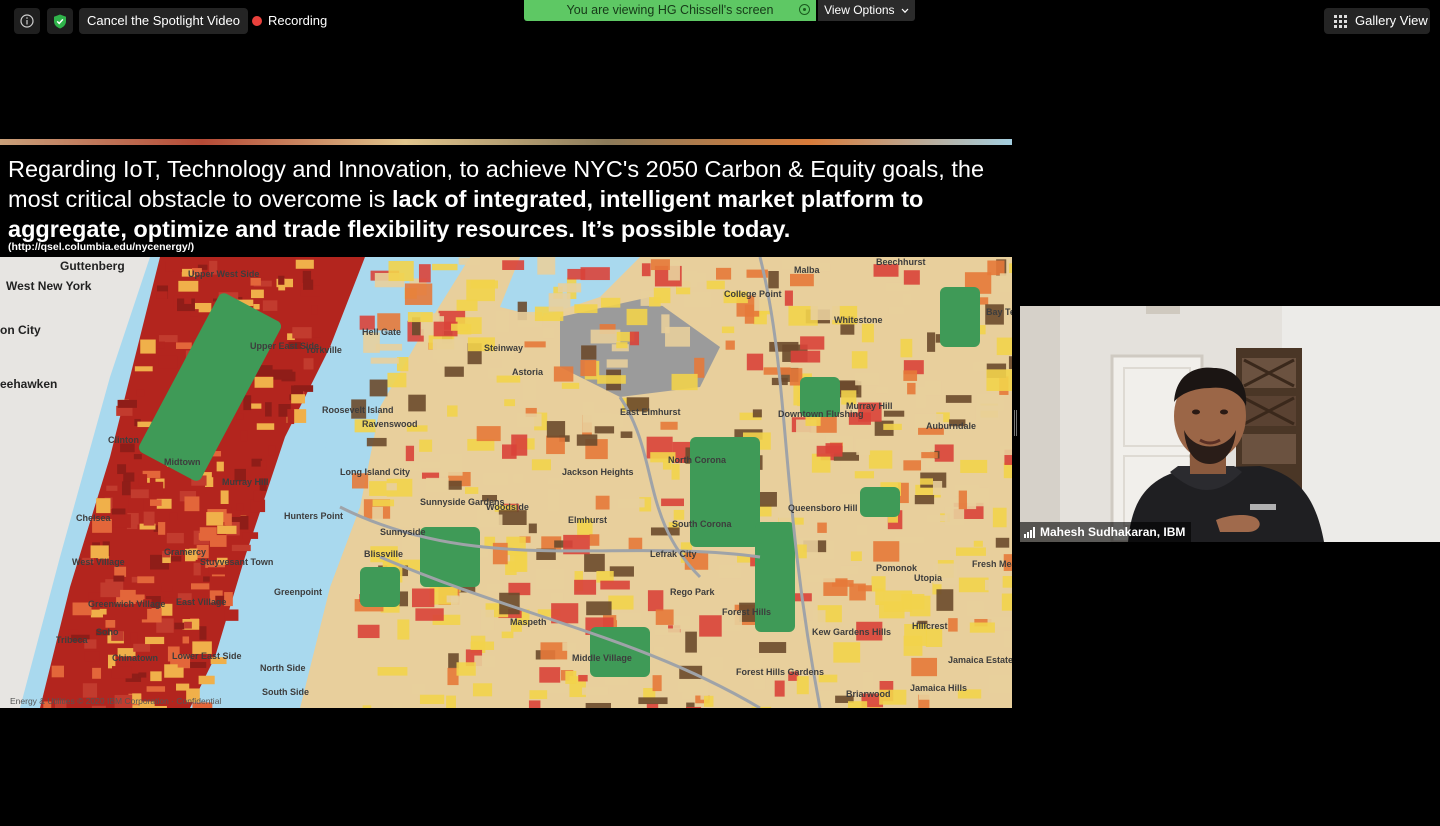 This screenshot has height=826, width=1440. Describe the element at coordinates (101, 247) in the screenshot. I see `slide-source-url: (http://qsel.columbia.edu/nycenergy/)` at that location.